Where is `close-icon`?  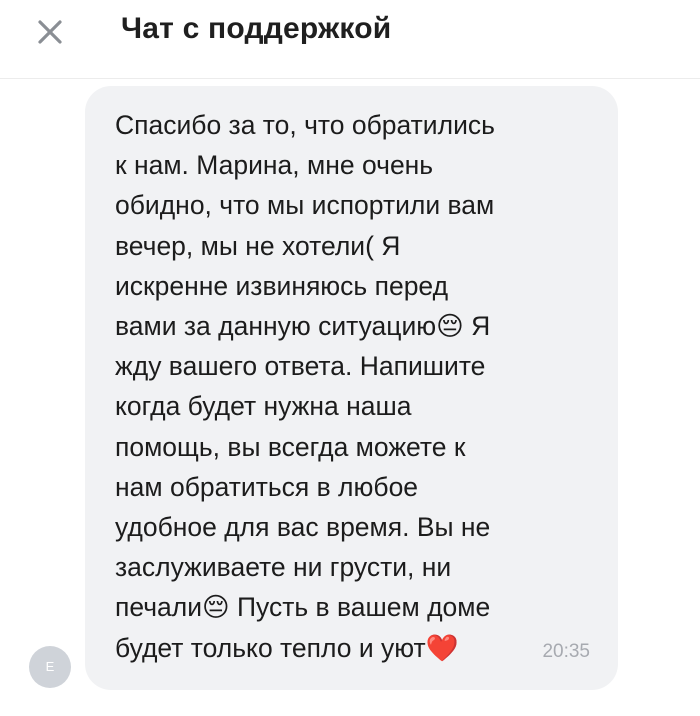 close-icon is located at coordinates (50, 32).